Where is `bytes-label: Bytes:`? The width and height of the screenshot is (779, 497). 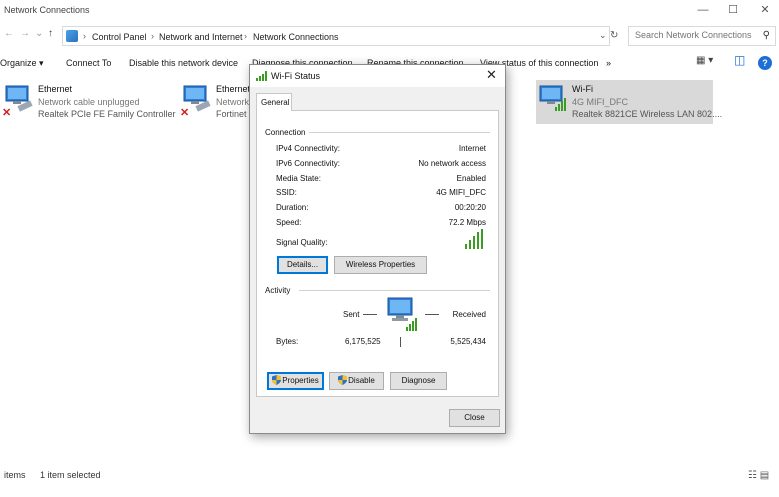
bytes-label: Bytes: is located at coordinates (287, 341).